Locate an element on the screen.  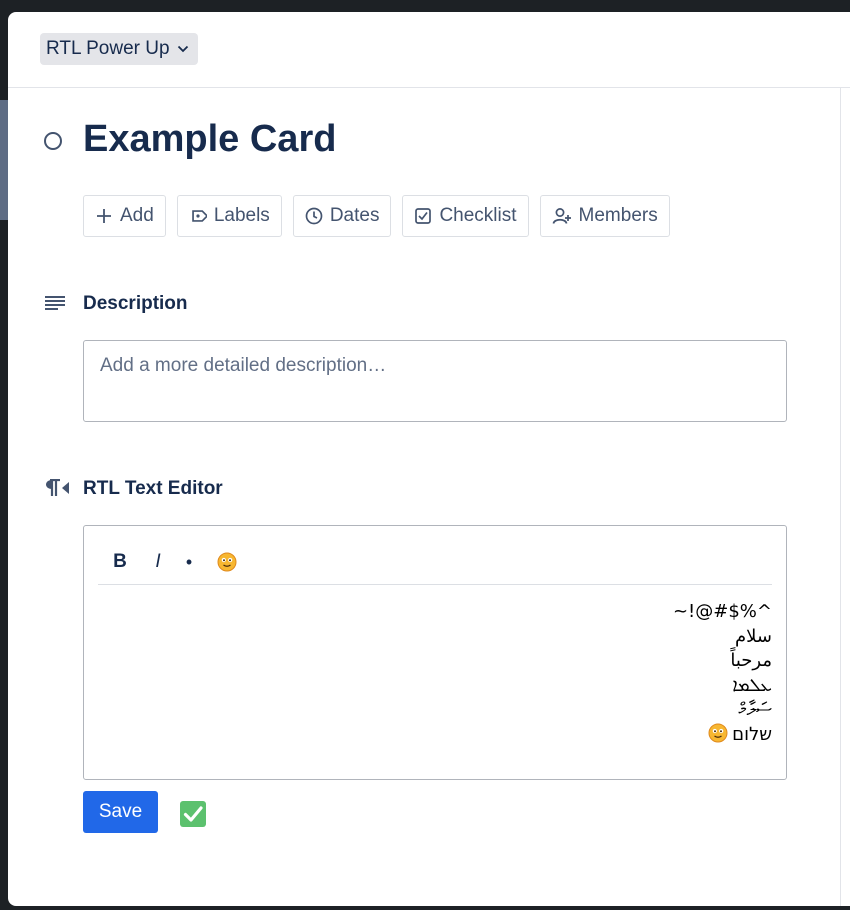
description-heading: Description is located at coordinates (135, 303).